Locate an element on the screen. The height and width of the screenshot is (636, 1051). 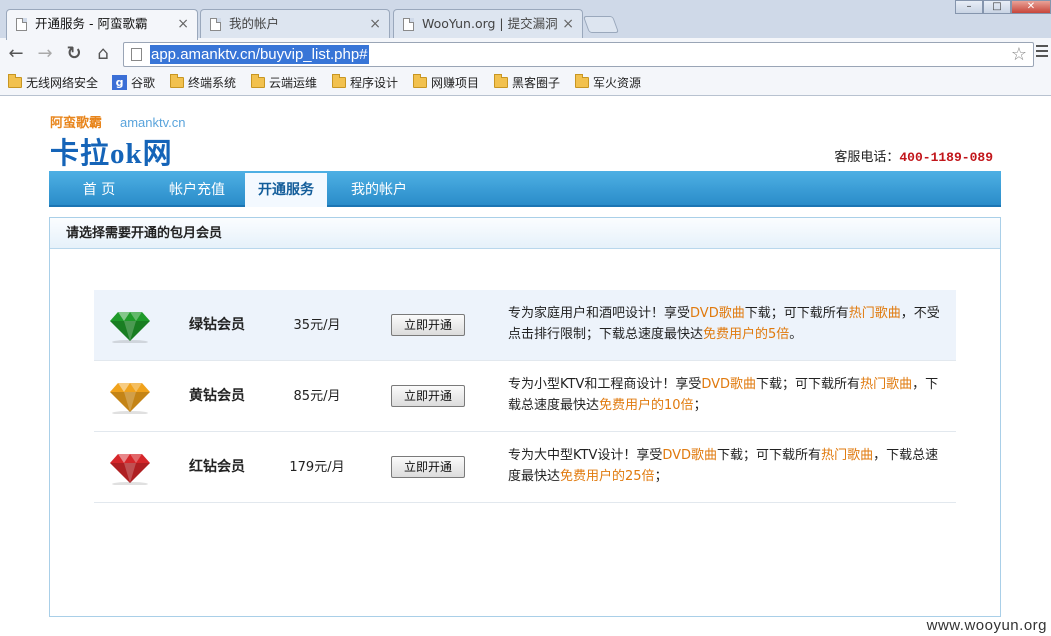
back-icon: ← is located at coordinates (16, 54).